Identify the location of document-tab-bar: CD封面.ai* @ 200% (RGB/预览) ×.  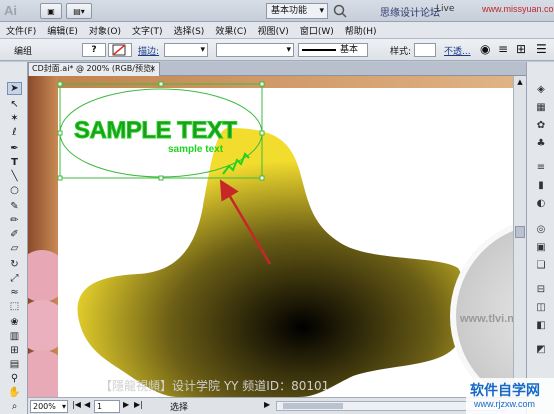
(277, 69).